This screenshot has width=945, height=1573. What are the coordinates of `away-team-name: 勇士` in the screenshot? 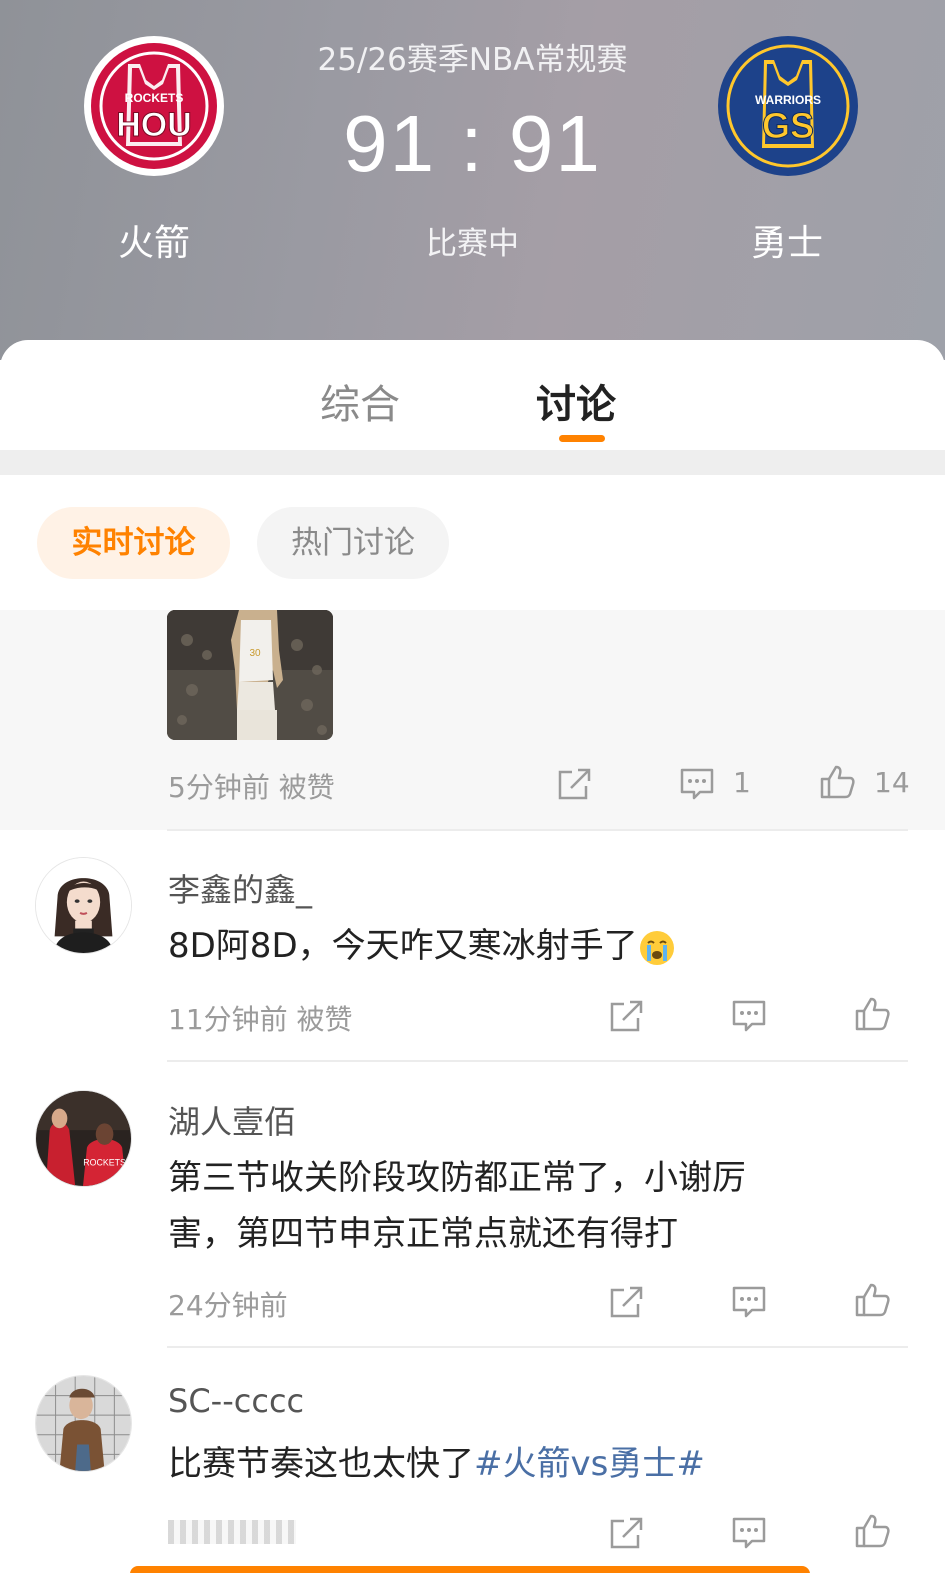 It's located at (787, 240).